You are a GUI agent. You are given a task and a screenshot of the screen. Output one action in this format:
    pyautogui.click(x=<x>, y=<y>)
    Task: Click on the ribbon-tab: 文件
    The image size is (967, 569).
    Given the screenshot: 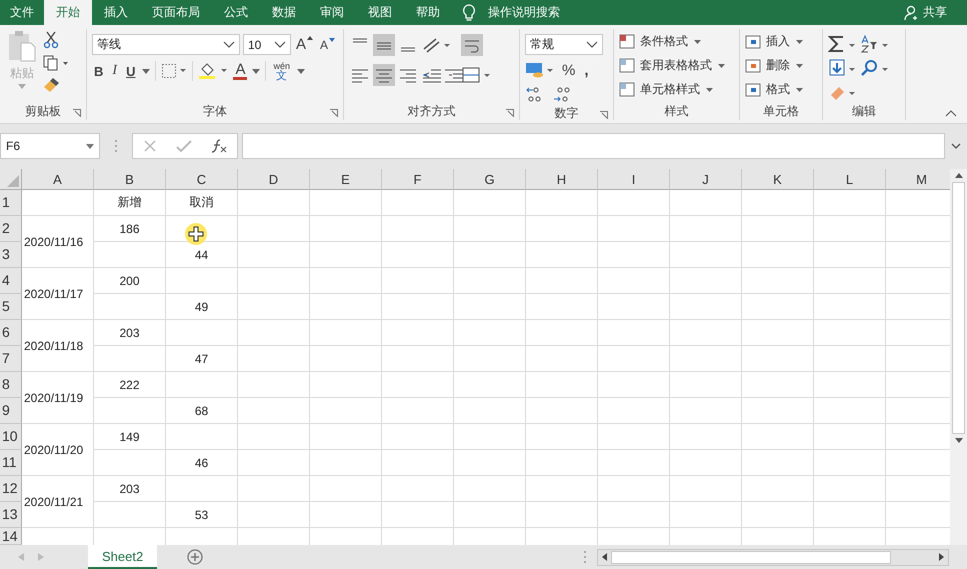 What is the action you would take?
    pyautogui.click(x=22, y=12)
    